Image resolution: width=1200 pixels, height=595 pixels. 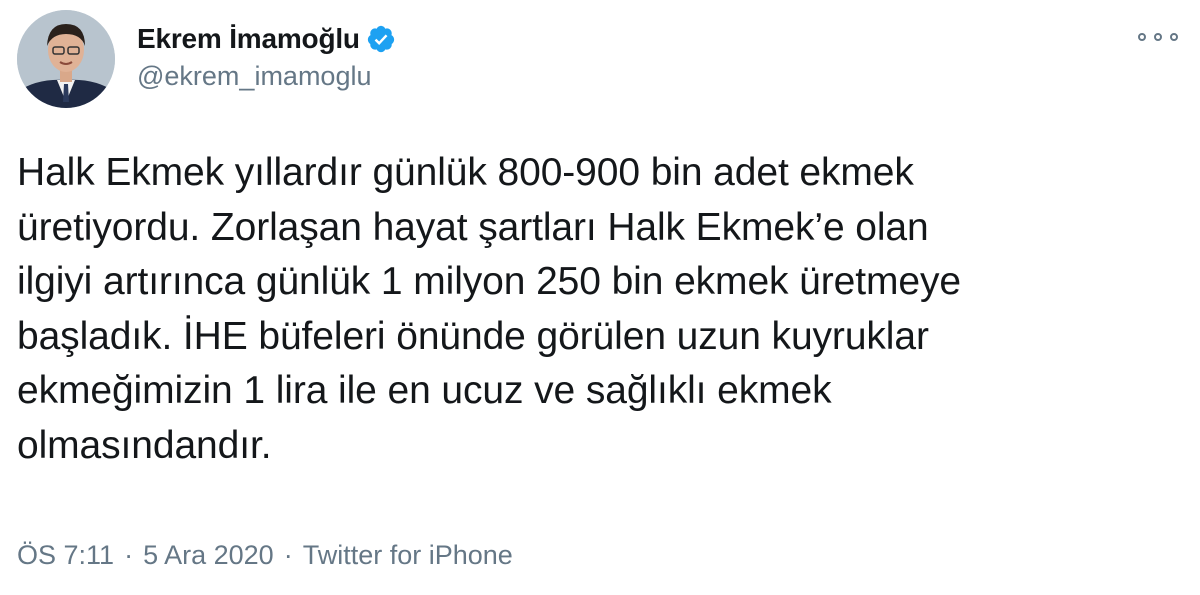 I want to click on verified-badge-icon, so click(x=381, y=39).